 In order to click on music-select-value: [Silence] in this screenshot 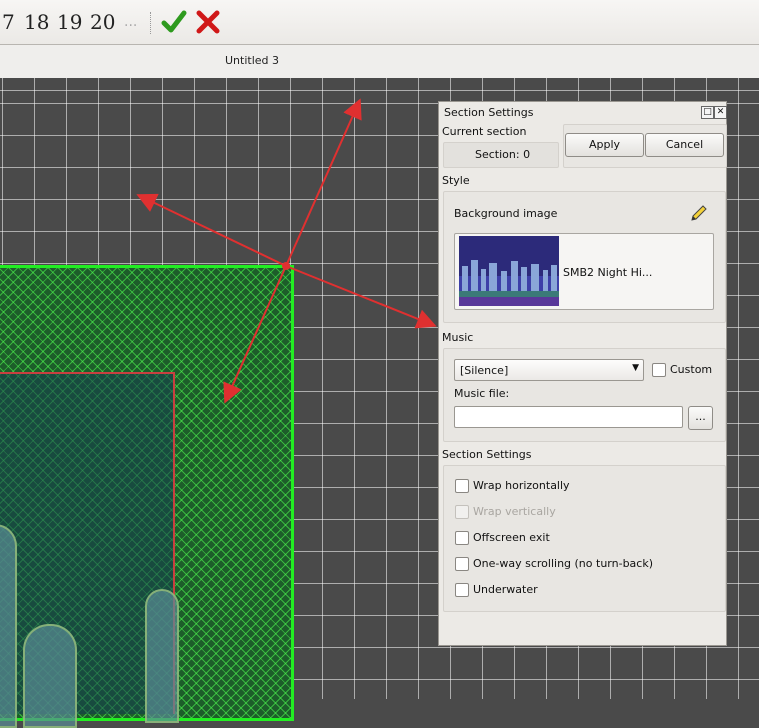, I will do `click(484, 370)`.